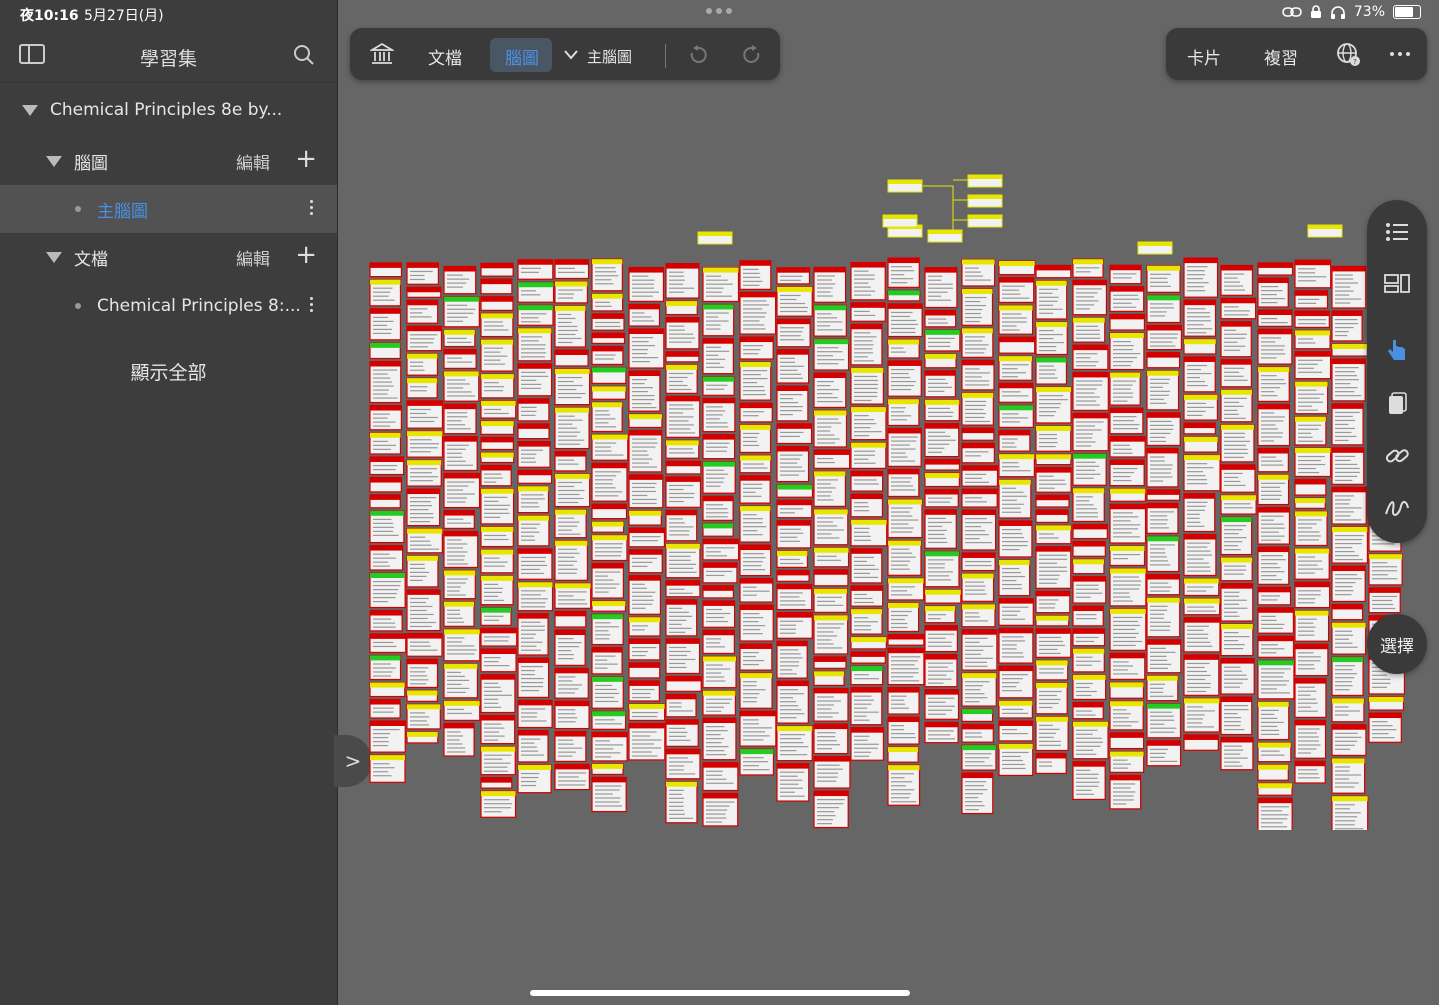 This screenshot has height=1005, width=1439. I want to click on cards-button: 卡片, so click(1204, 56).